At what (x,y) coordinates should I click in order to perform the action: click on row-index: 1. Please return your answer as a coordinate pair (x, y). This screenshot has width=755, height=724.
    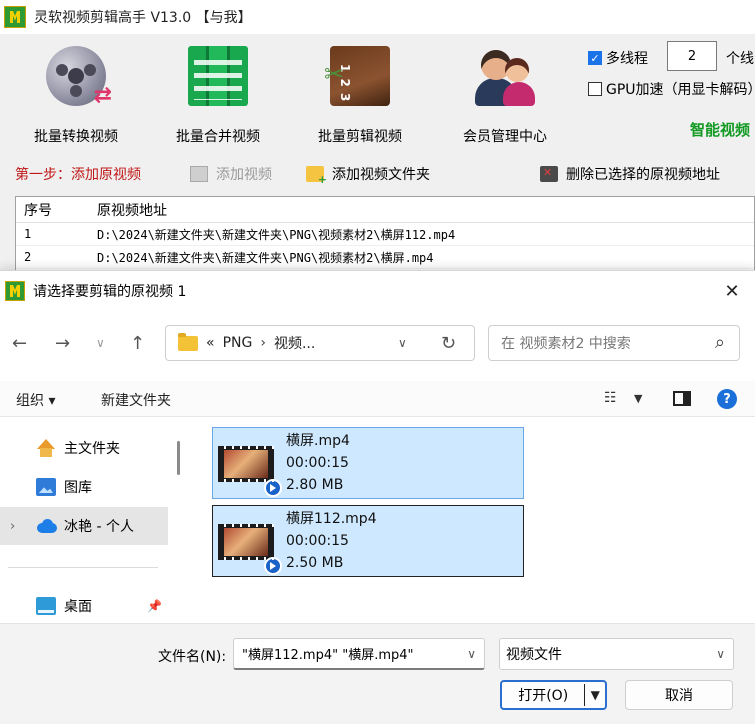
    Looking at the image, I should click on (28, 234).